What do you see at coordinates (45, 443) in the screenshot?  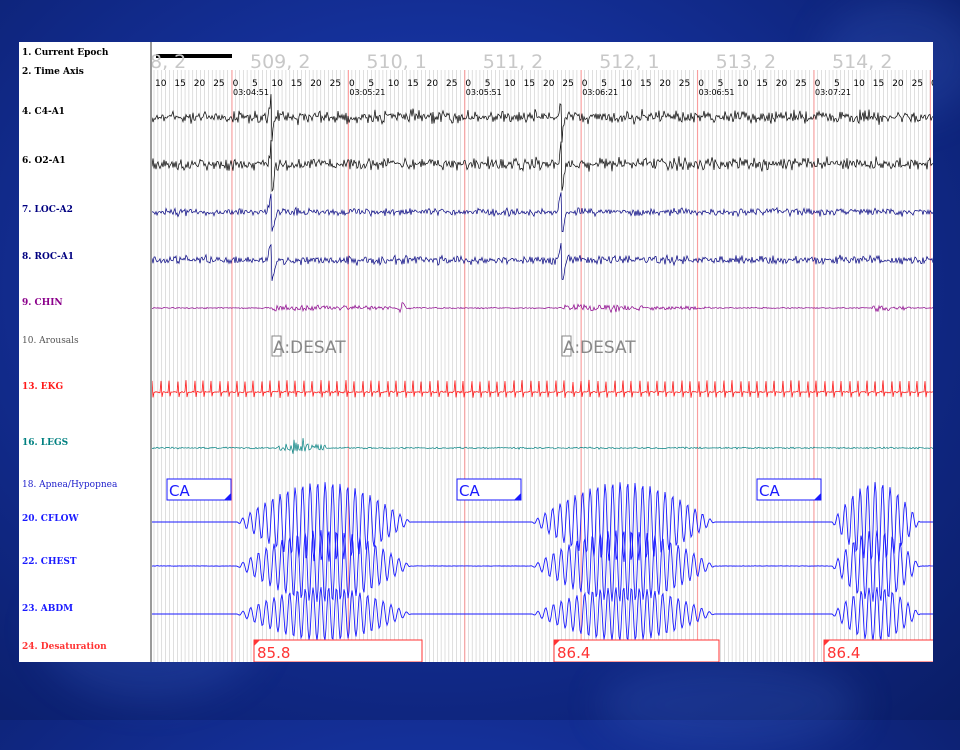 I see `channel-label-legs: 16. LEGS` at bounding box center [45, 443].